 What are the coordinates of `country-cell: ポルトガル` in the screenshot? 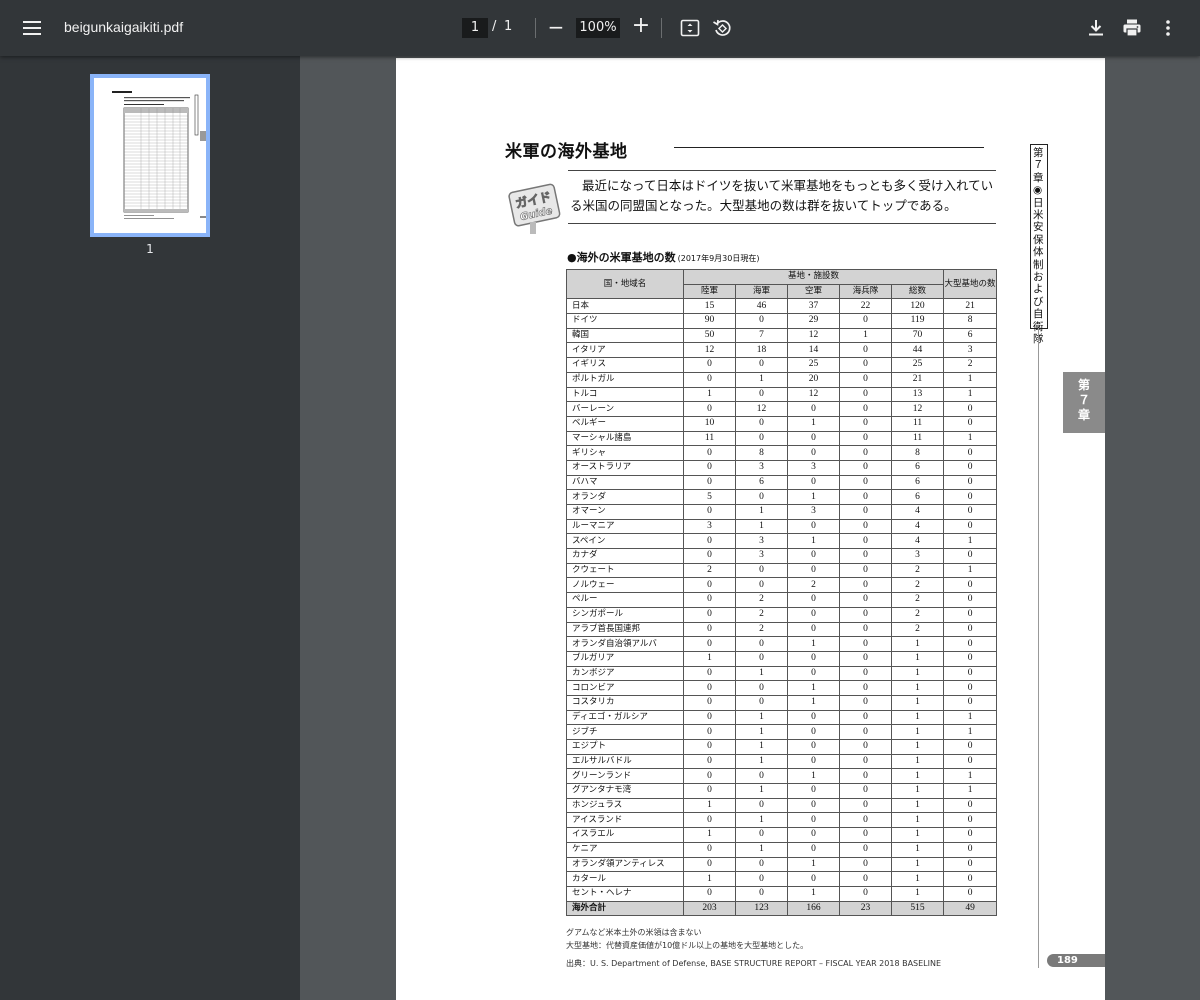 It's located at (625, 379).